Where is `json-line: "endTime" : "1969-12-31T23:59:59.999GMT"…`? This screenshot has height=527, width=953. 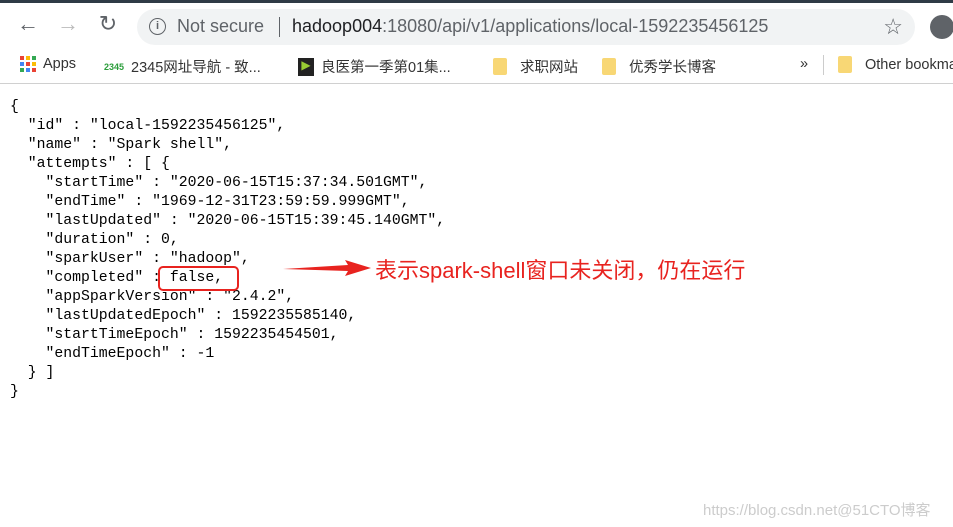 json-line: "endTime" : "1969-12-31T23:59:59.999GMT"… is located at coordinates (210, 202).